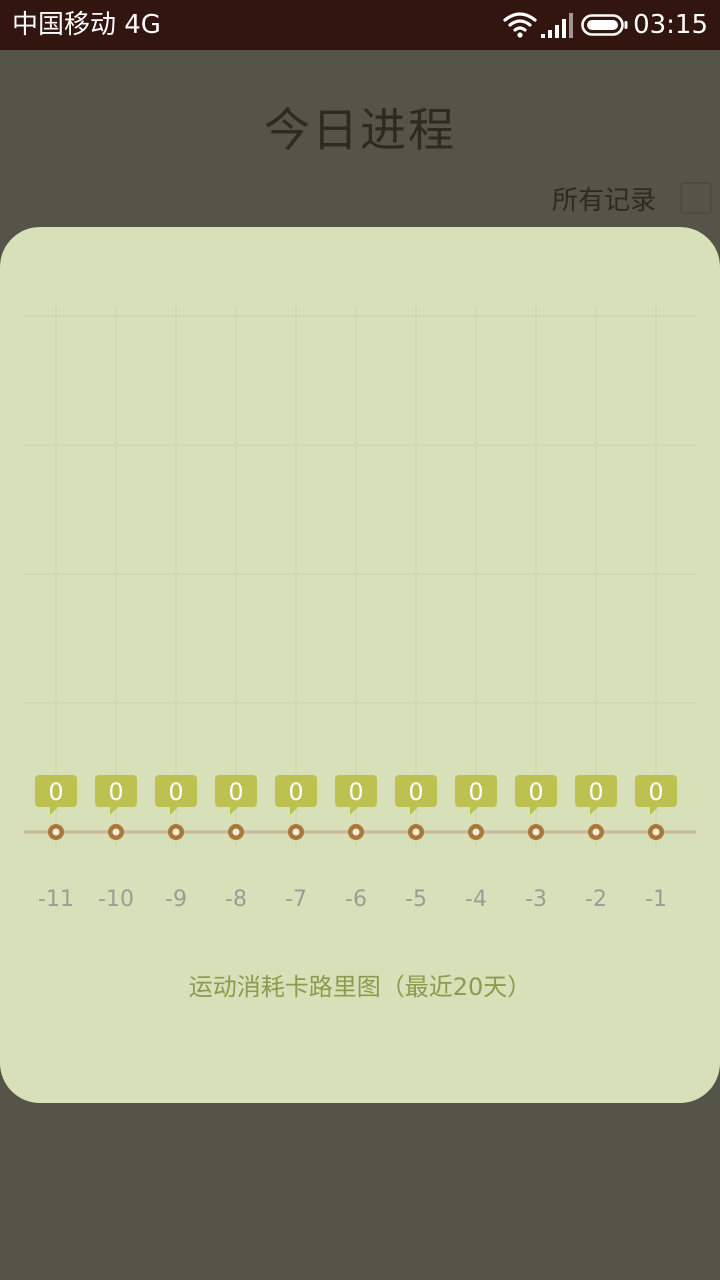 The image size is (720, 1280). Describe the element at coordinates (360, 130) in the screenshot. I see `page-title: 今日进程` at that location.